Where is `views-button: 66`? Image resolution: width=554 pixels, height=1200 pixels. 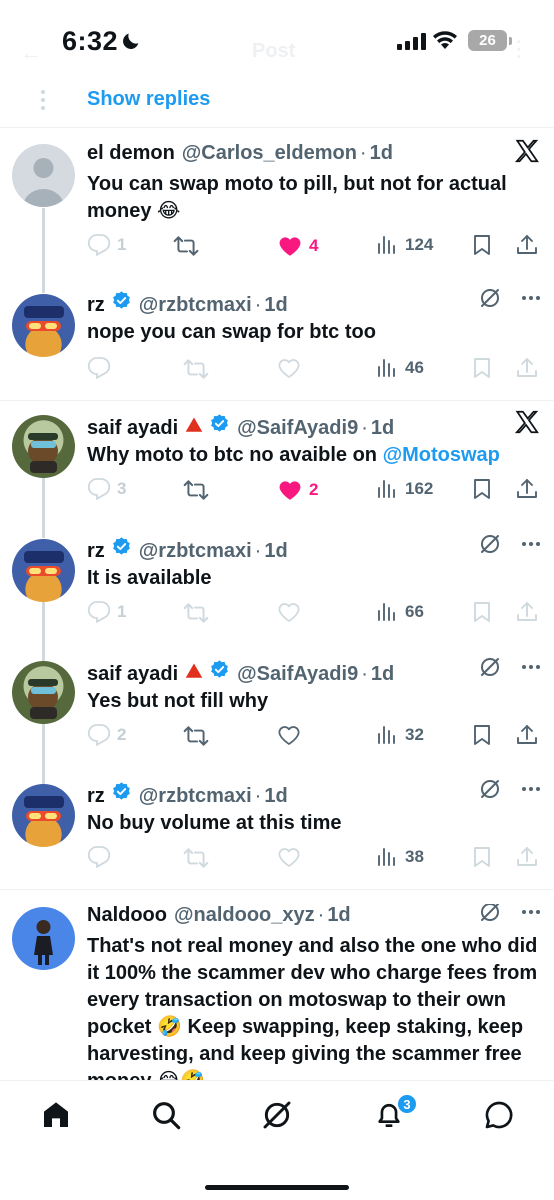 views-button: 66 is located at coordinates (399, 612).